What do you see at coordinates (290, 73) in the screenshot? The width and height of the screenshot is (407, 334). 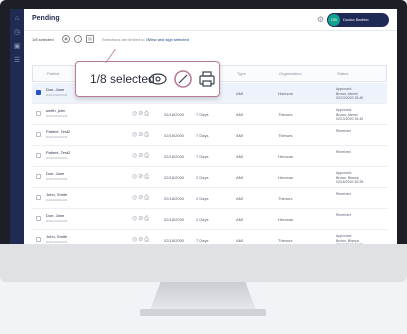 I see `col-organization: Organization` at bounding box center [290, 73].